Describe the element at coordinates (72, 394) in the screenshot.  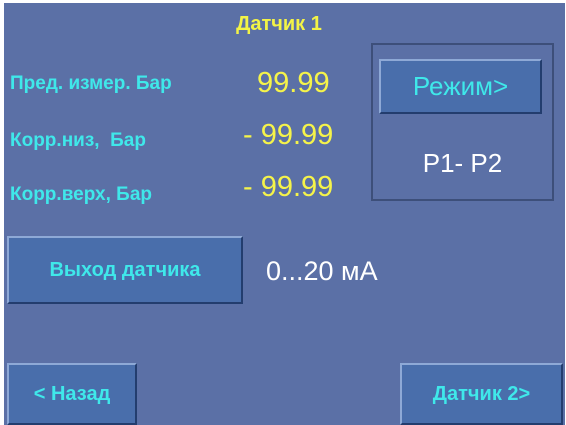
I see `back-button: < Назад` at that location.